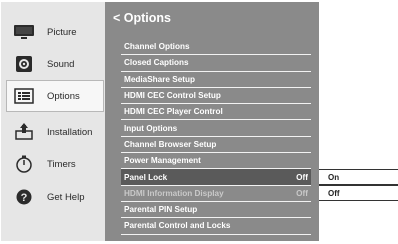 The width and height of the screenshot is (398, 244). Describe the element at coordinates (170, 144) in the screenshot. I see `menu-item-label: Channel Browser Setup` at that location.